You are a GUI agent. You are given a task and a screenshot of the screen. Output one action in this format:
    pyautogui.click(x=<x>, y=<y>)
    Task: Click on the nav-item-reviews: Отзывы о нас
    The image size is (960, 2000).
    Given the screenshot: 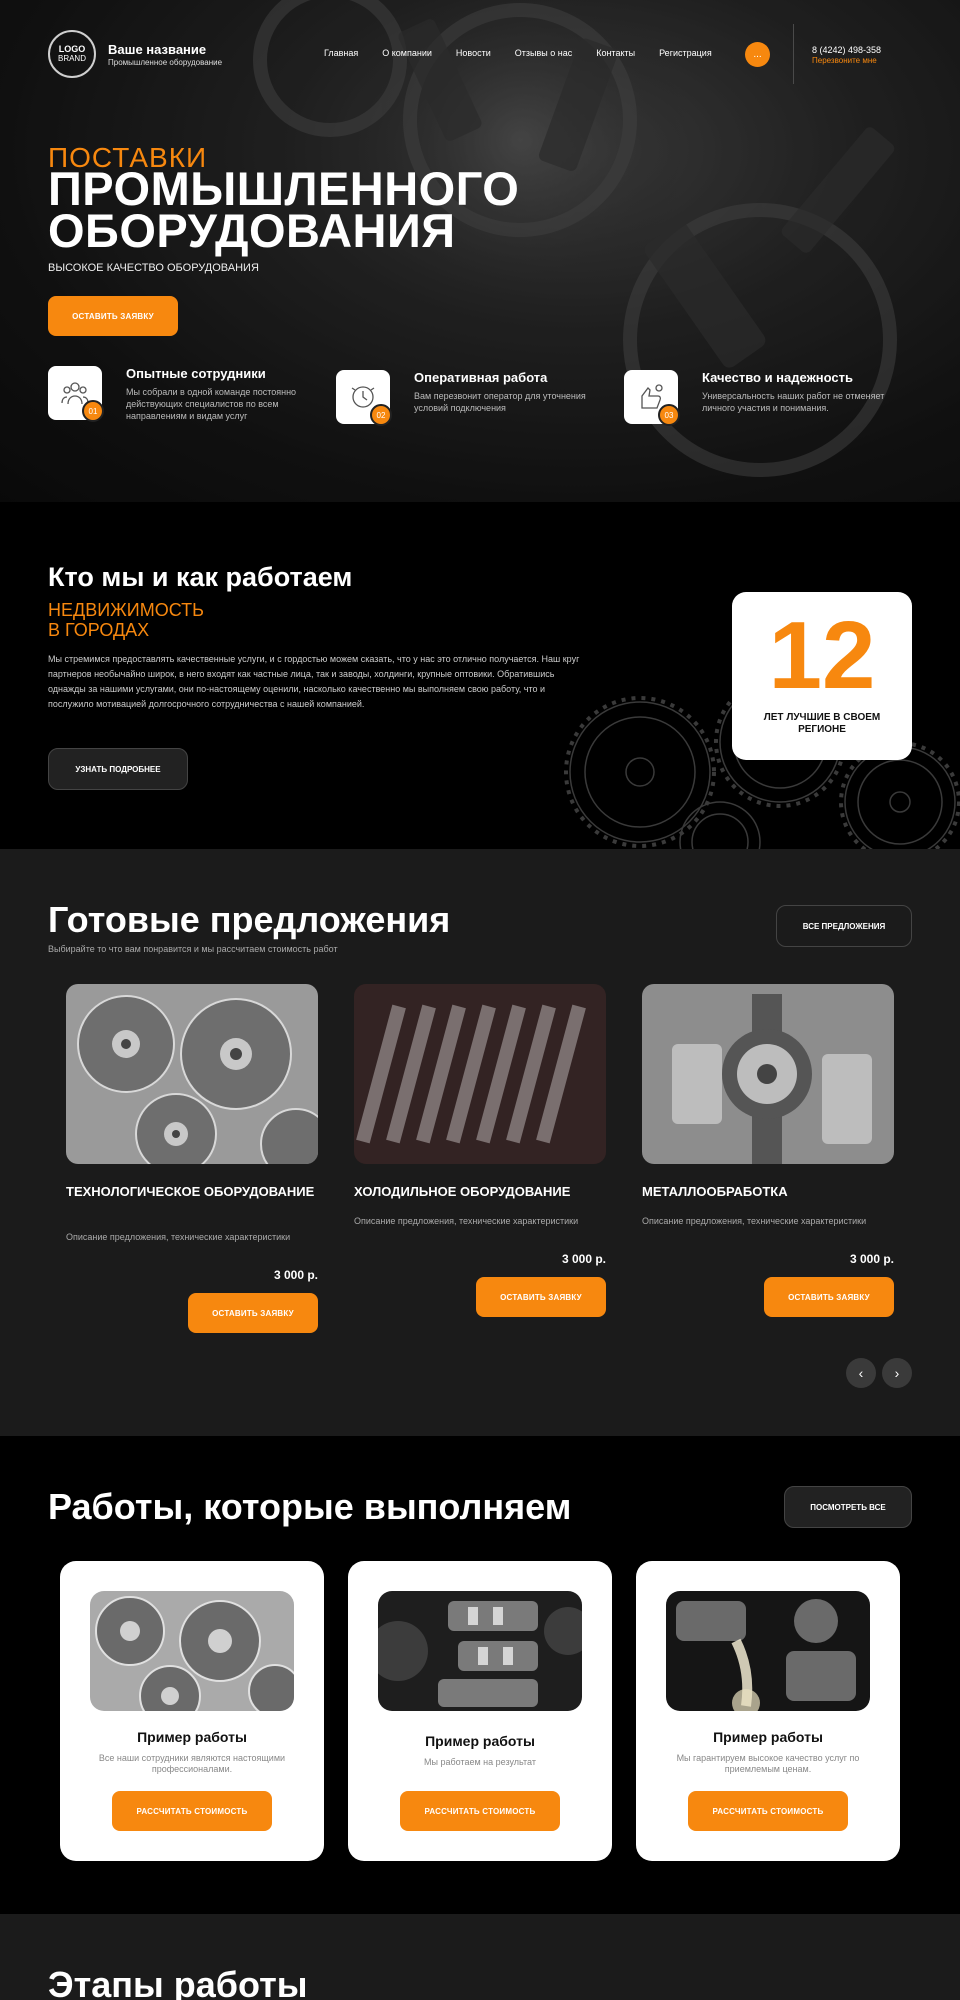 What is the action you would take?
    pyautogui.click(x=543, y=53)
    